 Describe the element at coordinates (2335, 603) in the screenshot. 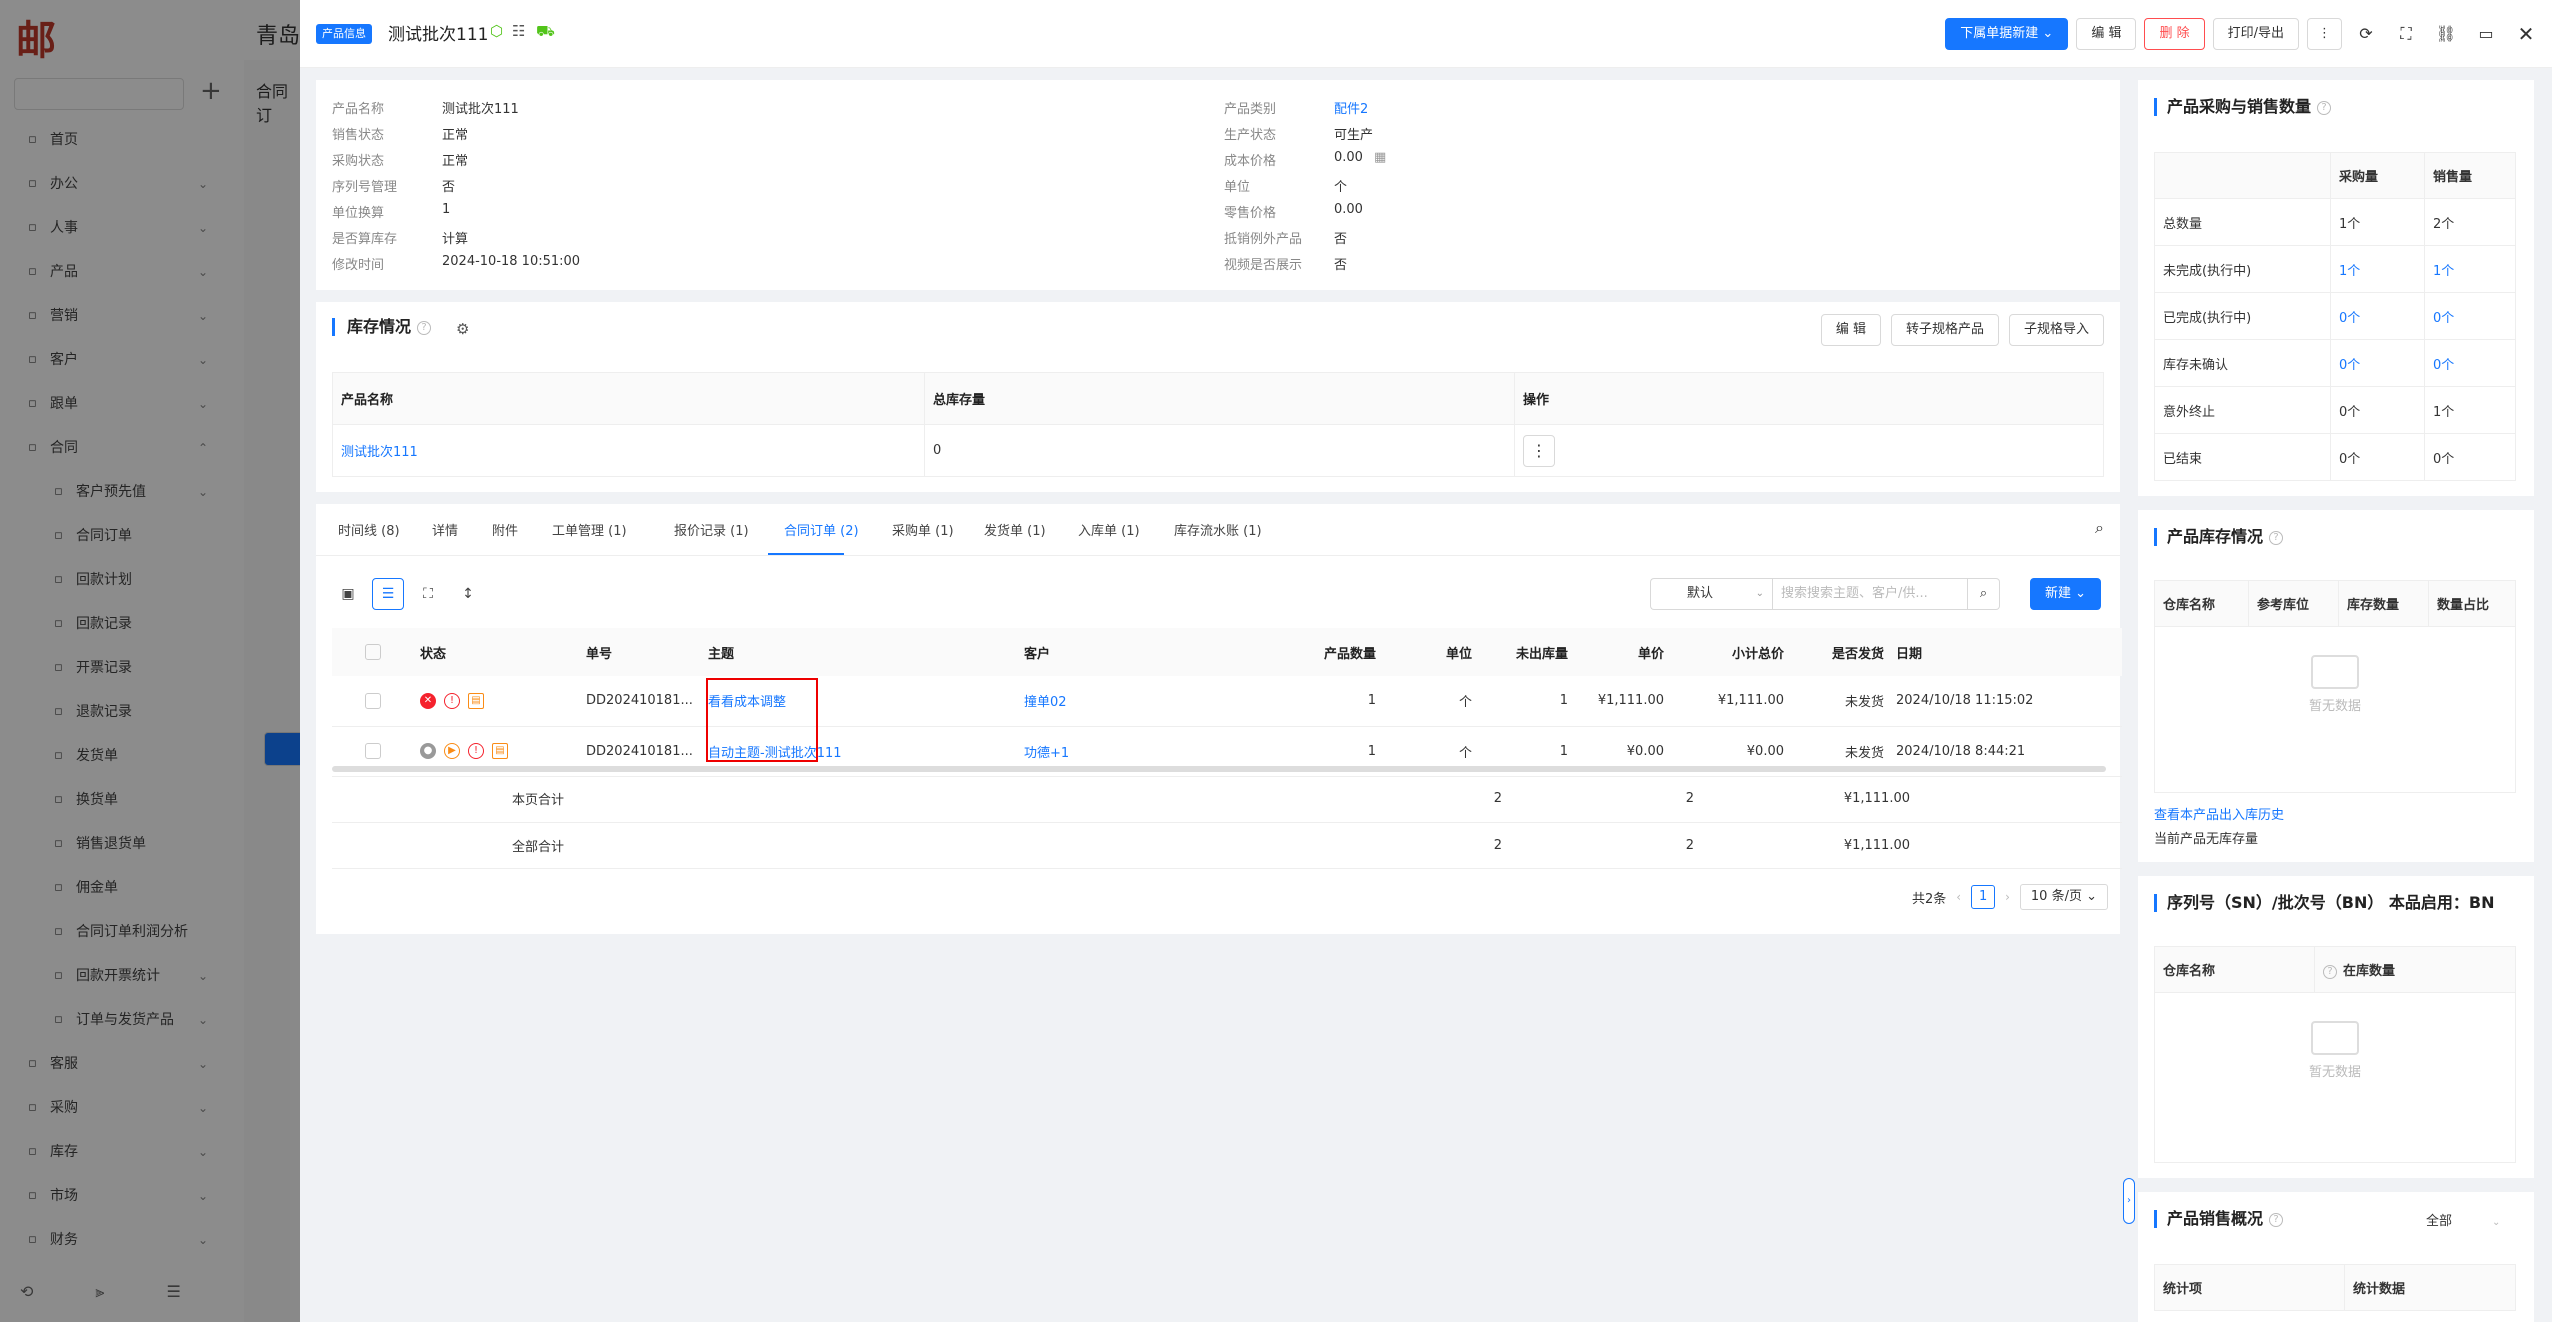

I see `inventory-table: 仓库名称 参考库位 库存数量 数量占比` at that location.